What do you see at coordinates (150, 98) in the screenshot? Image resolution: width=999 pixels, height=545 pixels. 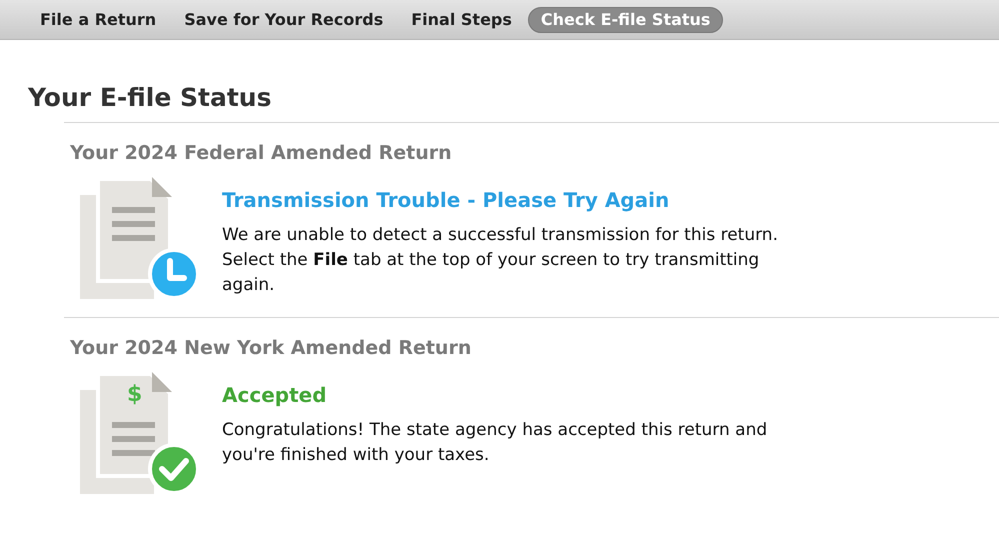 I see `page-title: Your E-file Status` at bounding box center [150, 98].